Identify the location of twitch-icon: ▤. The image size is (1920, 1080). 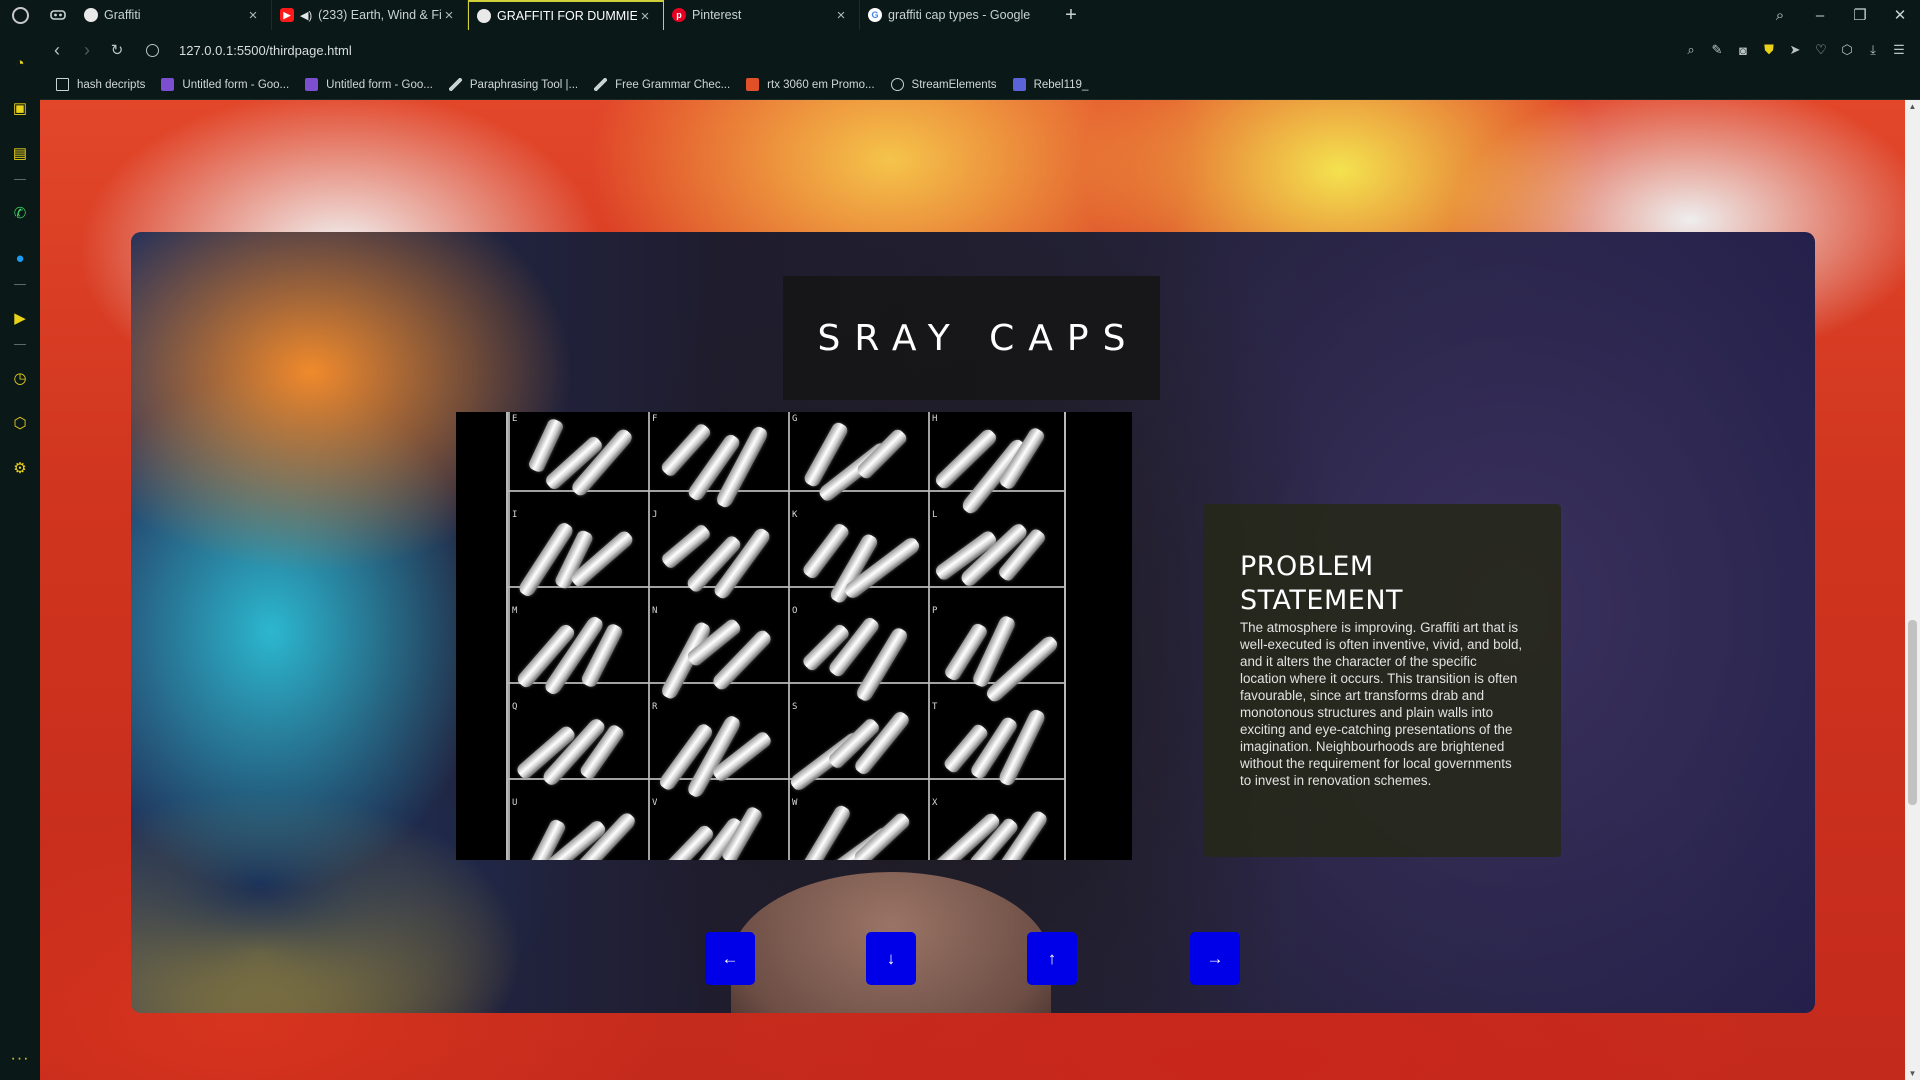
(20, 153).